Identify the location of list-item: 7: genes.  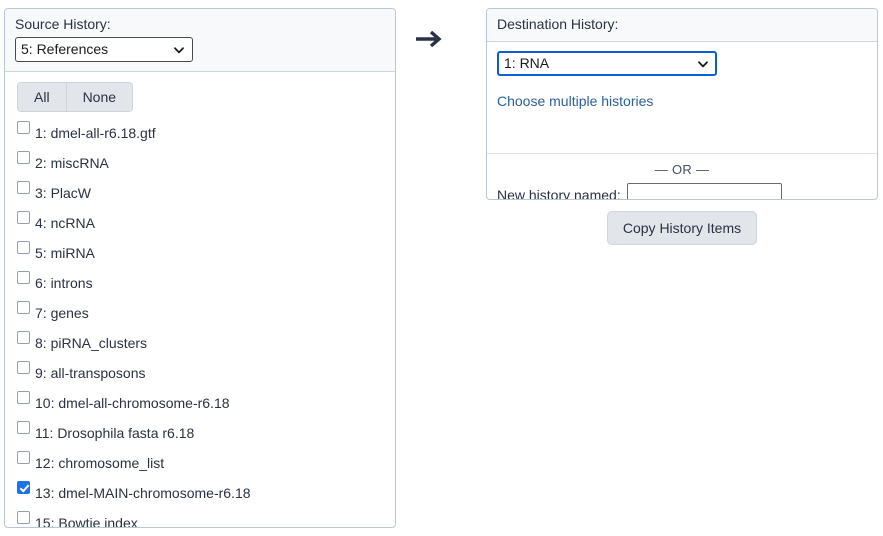
(206, 313).